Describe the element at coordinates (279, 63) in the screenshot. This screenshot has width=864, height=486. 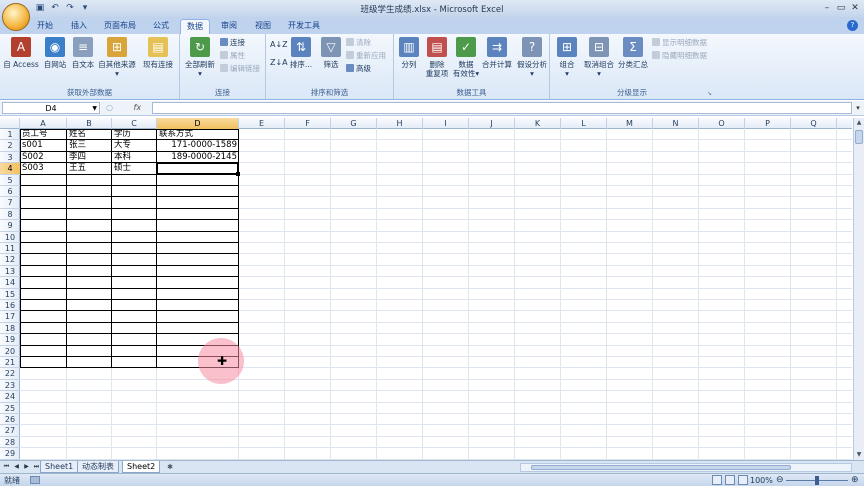
I see `sort-descending-button: Z↓A` at that location.